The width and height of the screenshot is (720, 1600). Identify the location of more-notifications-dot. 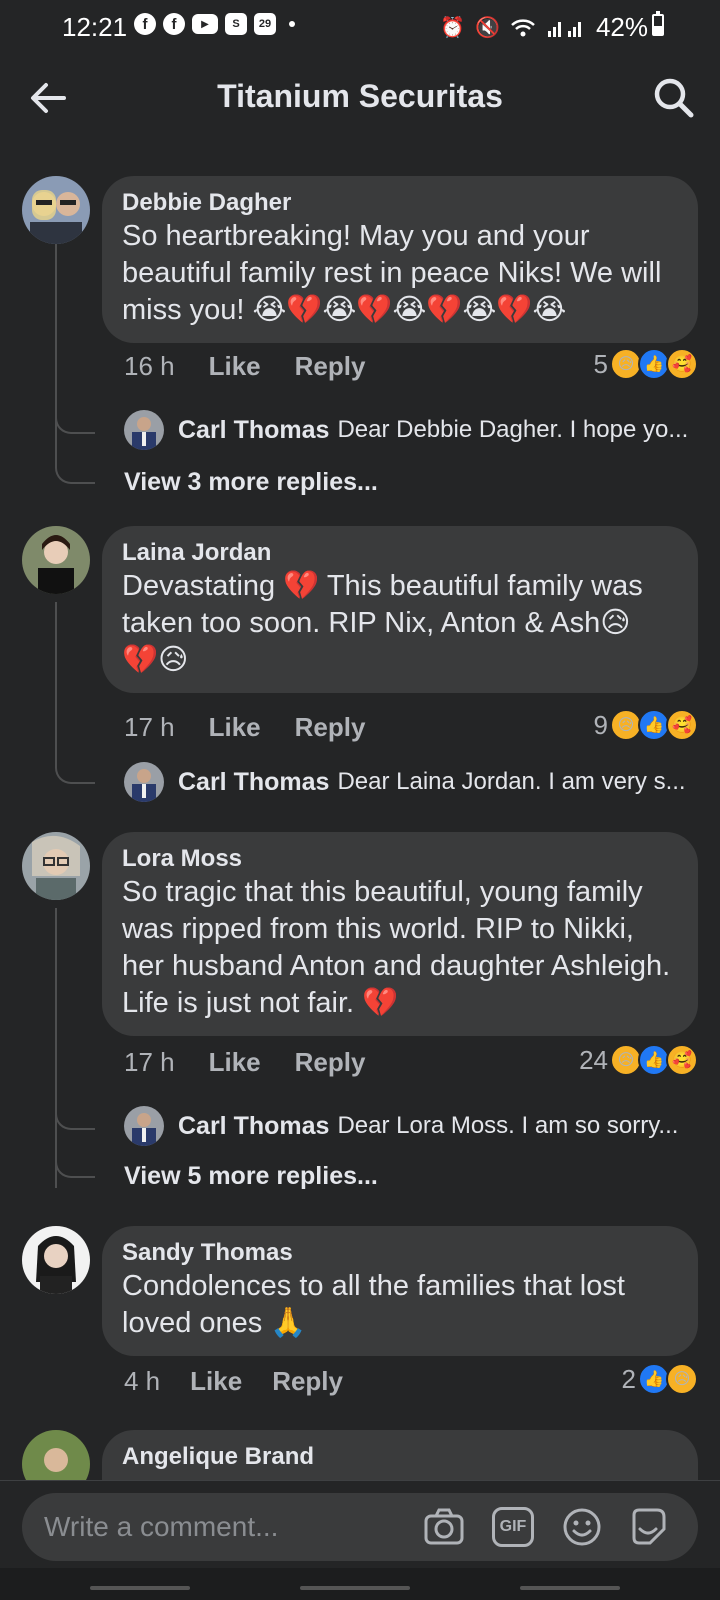
(292, 24).